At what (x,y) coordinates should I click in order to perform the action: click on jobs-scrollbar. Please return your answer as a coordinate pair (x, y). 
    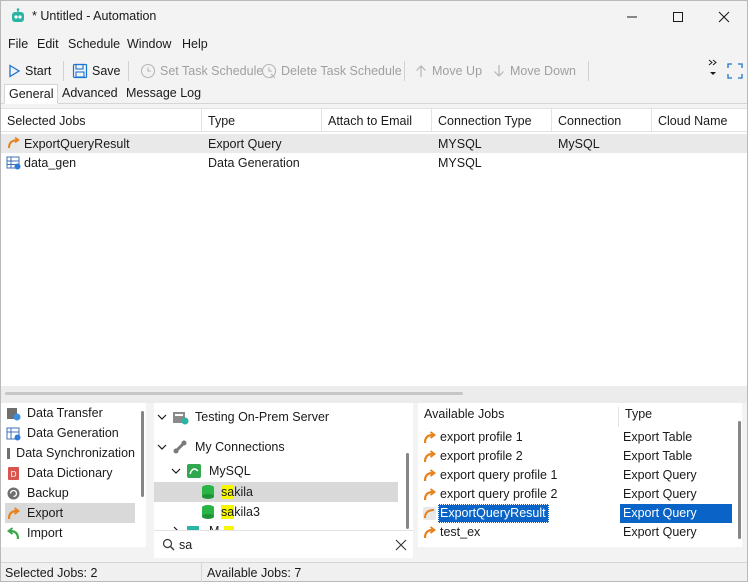
    Looking at the image, I should click on (739, 480).